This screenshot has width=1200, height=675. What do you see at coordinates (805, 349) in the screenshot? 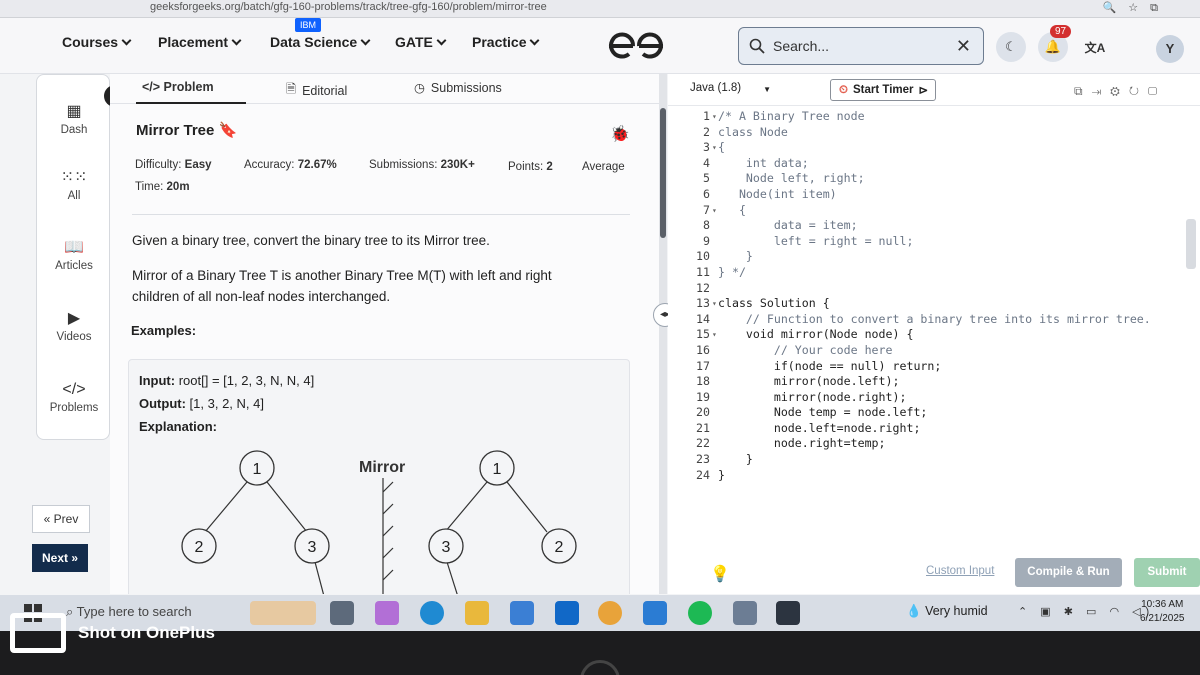
I see `code-text: // Your code here` at bounding box center [805, 349].